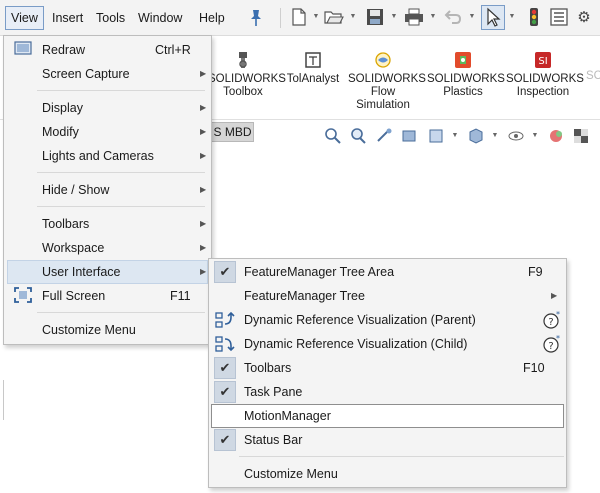  Describe the element at coordinates (383, 60) in the screenshot. I see `flow-simulation-icon` at that location.